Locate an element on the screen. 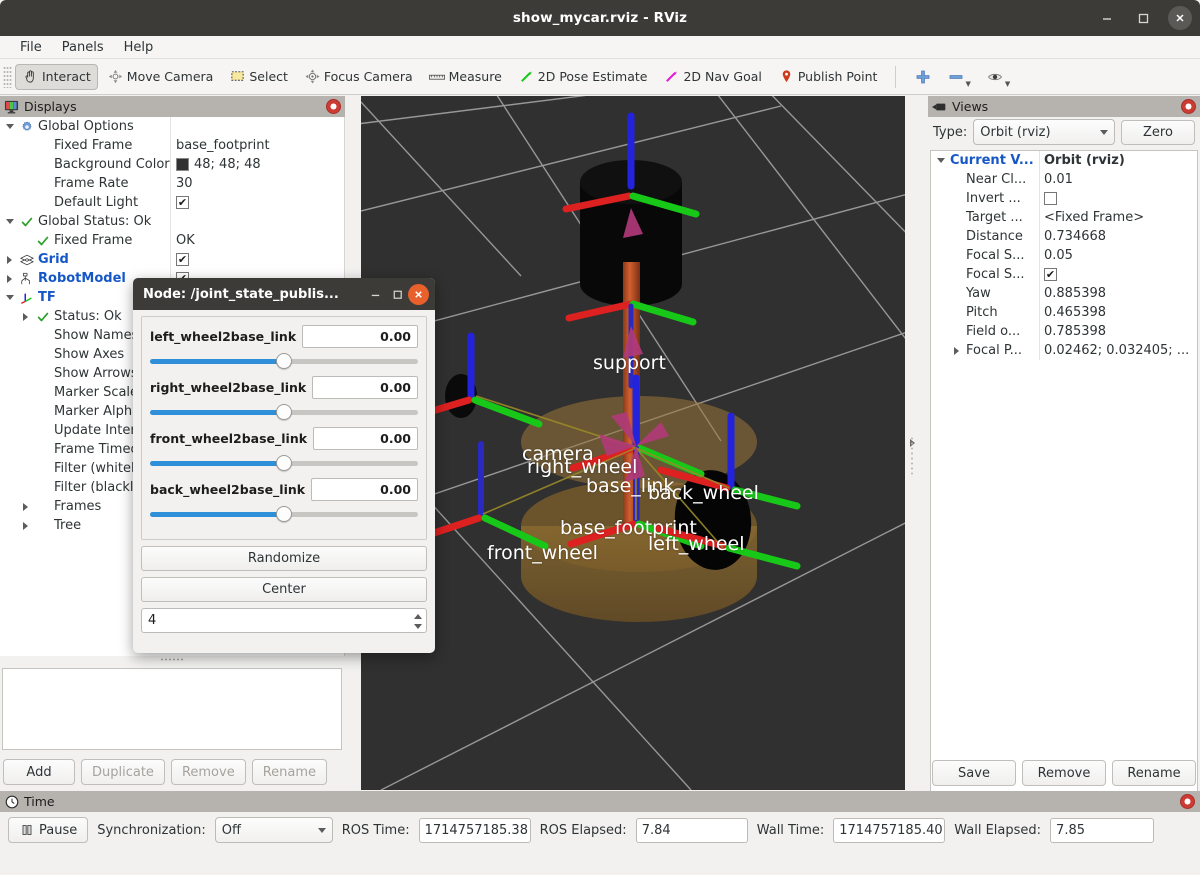 The image size is (1200, 875). menu-panels: Panels is located at coordinates (83, 47).